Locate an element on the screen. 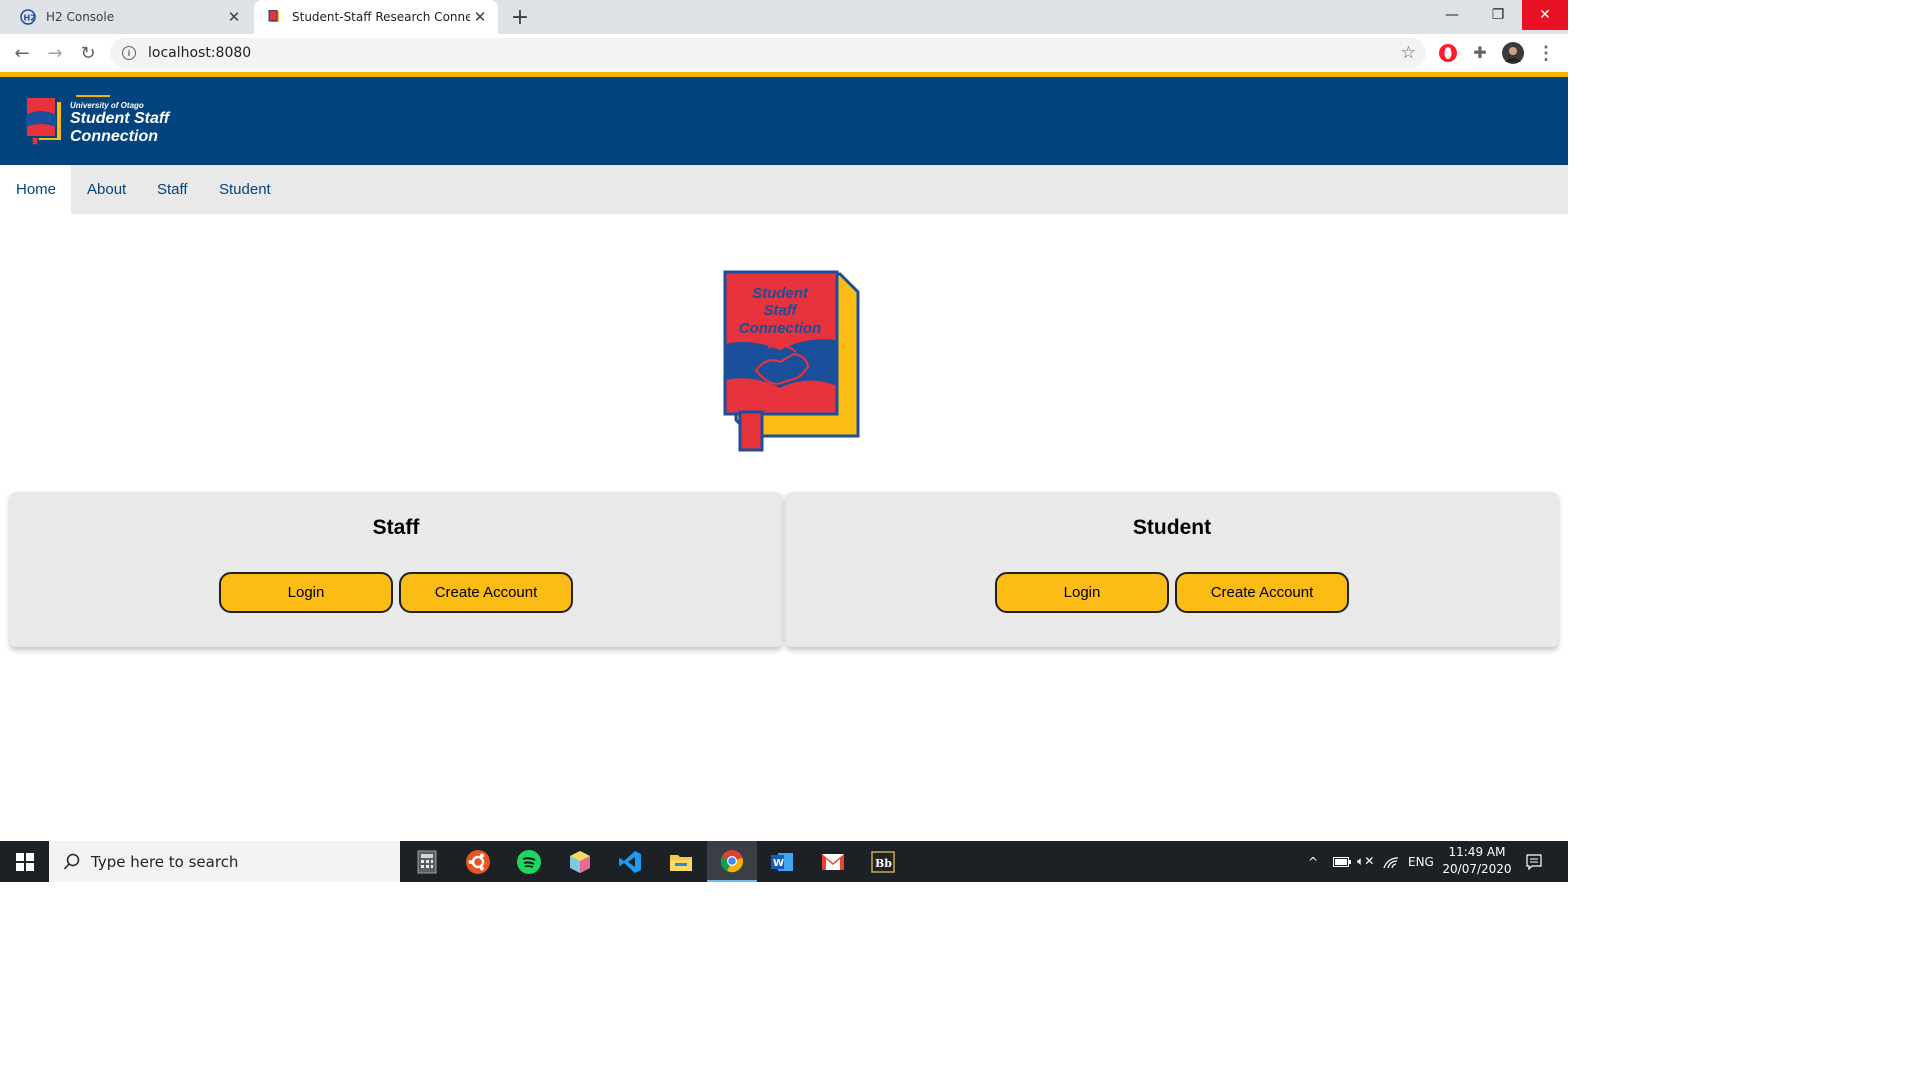  search-icon is located at coordinates (71, 861).